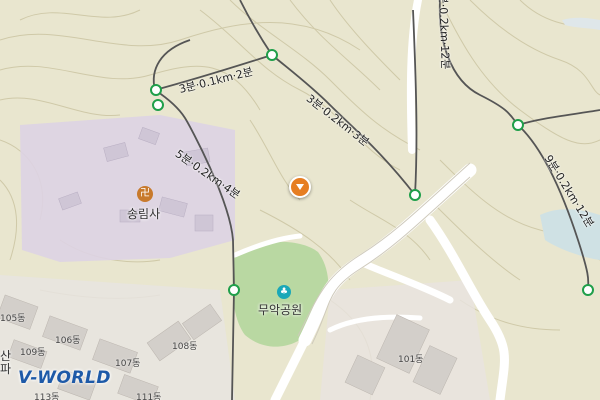  Describe the element at coordinates (284, 292) in the screenshot. I see `park-icon: ♣` at that location.